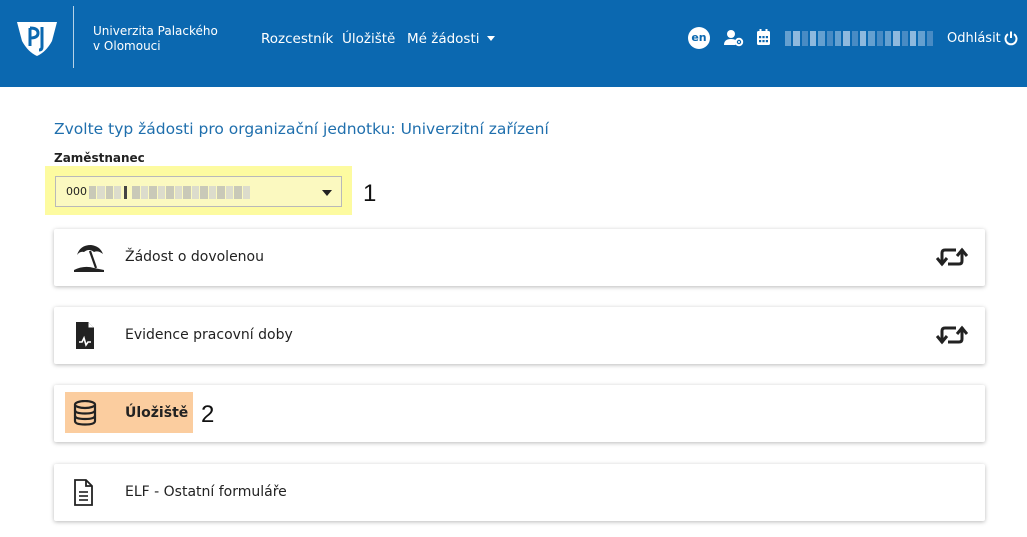 The width and height of the screenshot is (1027, 537). Describe the element at coordinates (99, 158) in the screenshot. I see `employee-label: Zaměstnanec` at that location.